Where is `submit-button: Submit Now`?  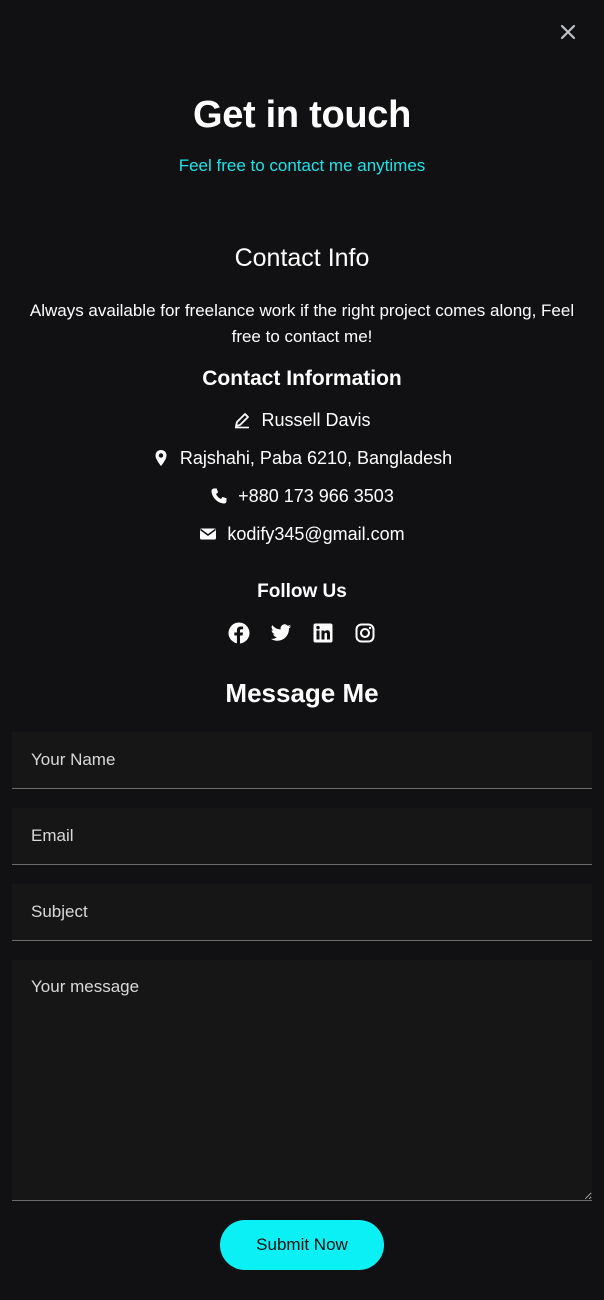
submit-button: Submit Now is located at coordinates (302, 1245).